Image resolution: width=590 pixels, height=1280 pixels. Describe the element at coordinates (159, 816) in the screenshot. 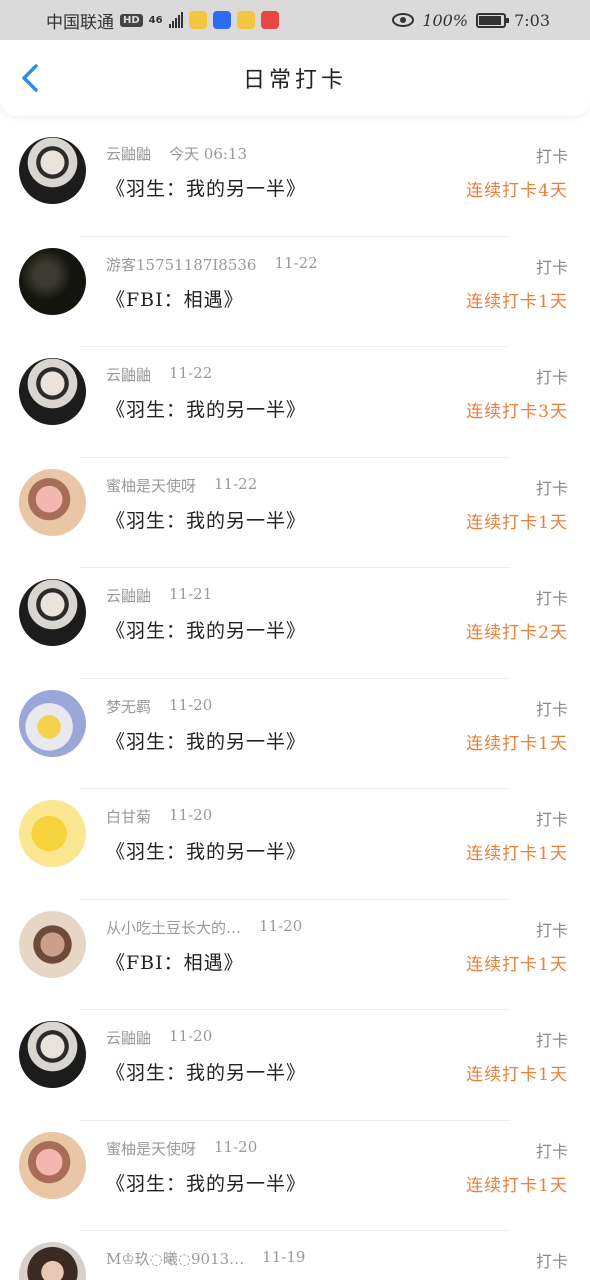

I see `entry-meta: 白甘菊 11-20` at that location.